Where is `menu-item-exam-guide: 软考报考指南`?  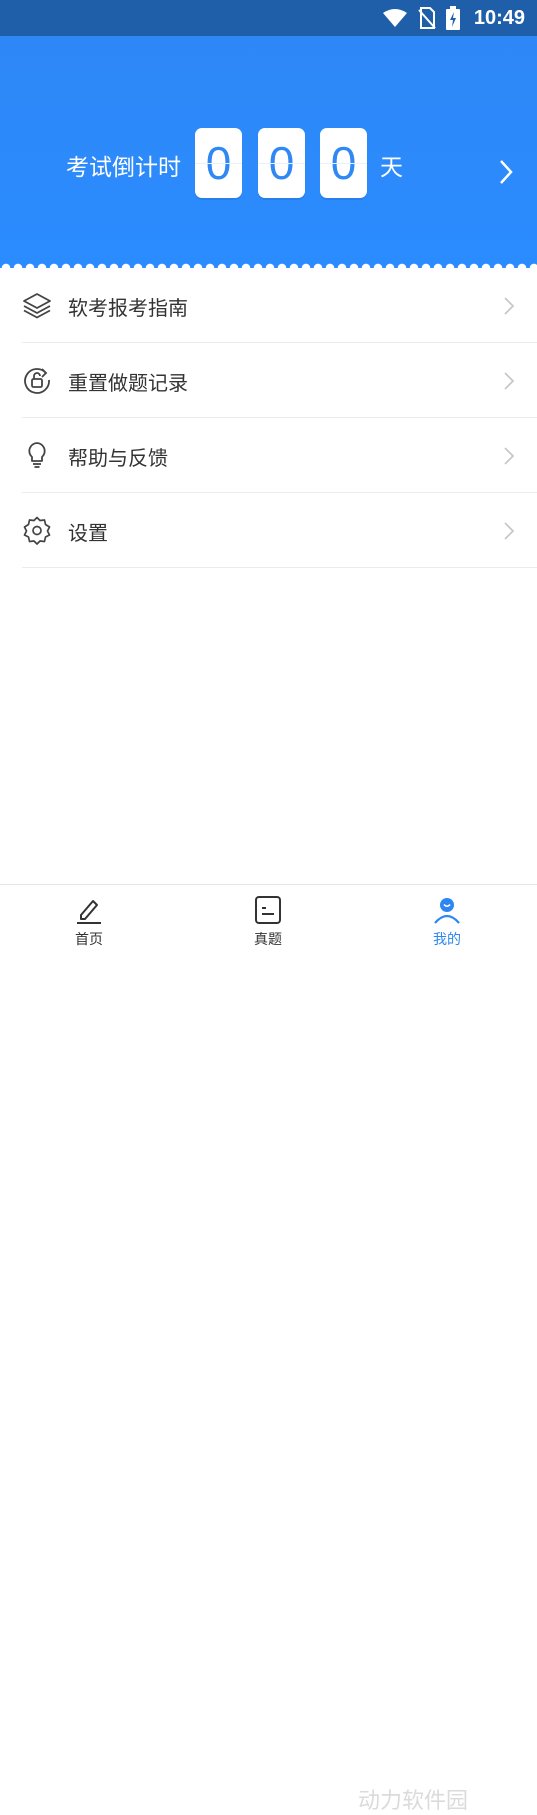
menu-item-exam-guide: 软考报考指南 is located at coordinates (279, 305).